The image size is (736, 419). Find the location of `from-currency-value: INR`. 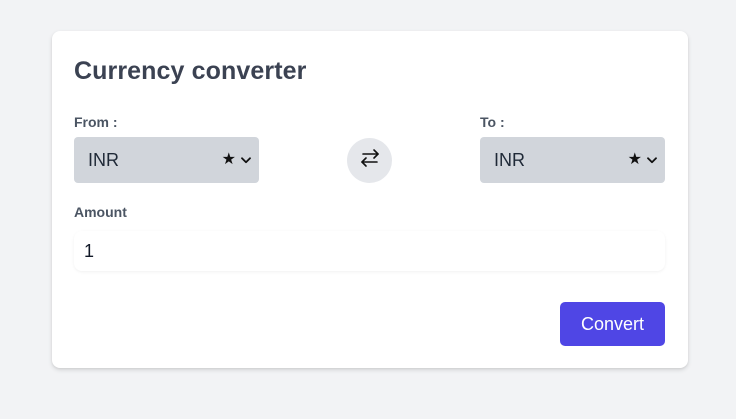

from-currency-value: INR is located at coordinates (103, 159).